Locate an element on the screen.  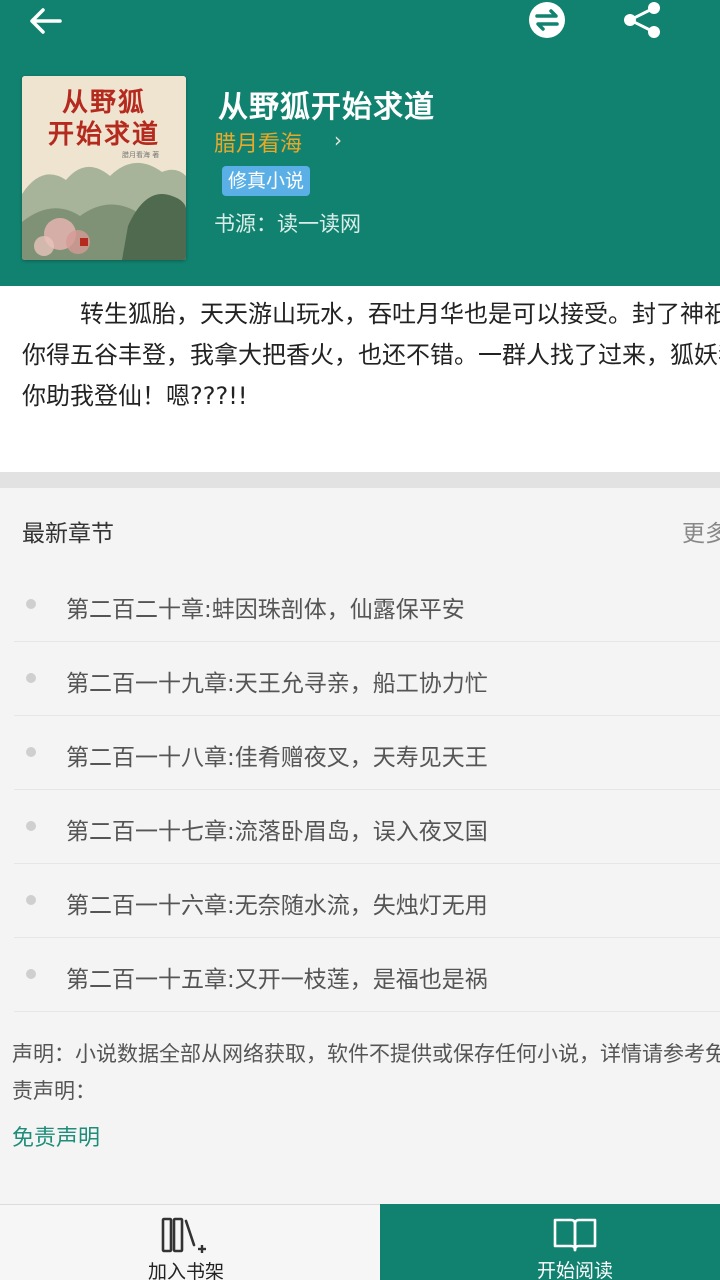
chapter-item: 第二百一十五章:又开一枝莲，是福也是祸 is located at coordinates (367, 975).